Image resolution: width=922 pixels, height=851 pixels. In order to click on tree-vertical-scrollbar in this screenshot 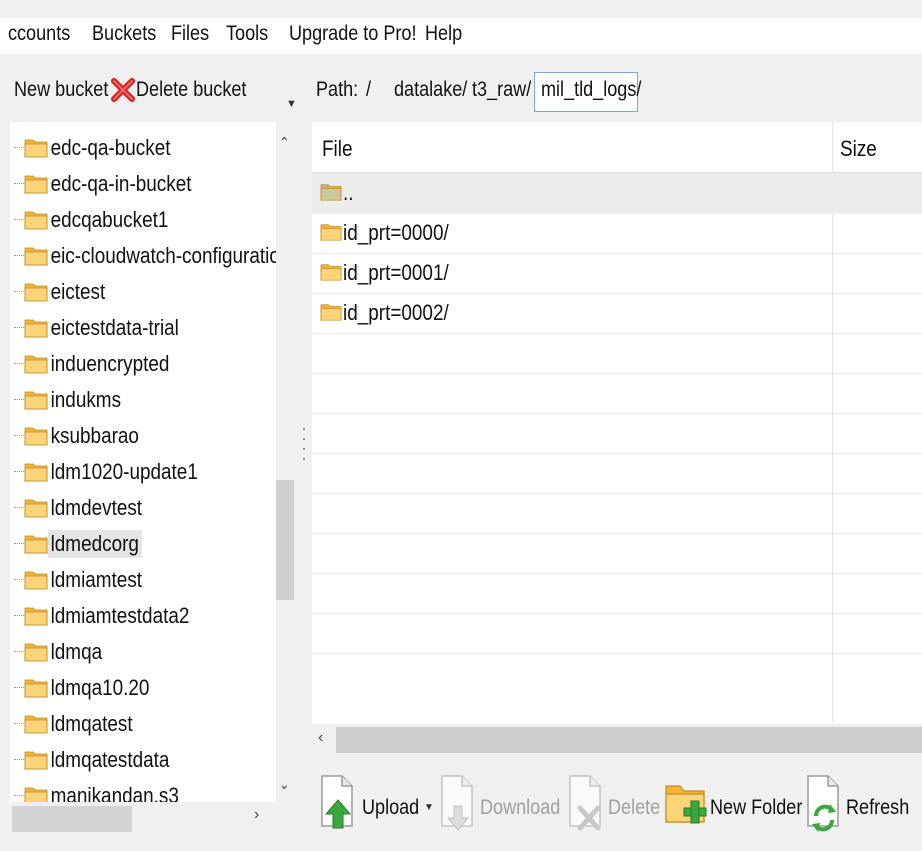, I will do `click(286, 462)`.